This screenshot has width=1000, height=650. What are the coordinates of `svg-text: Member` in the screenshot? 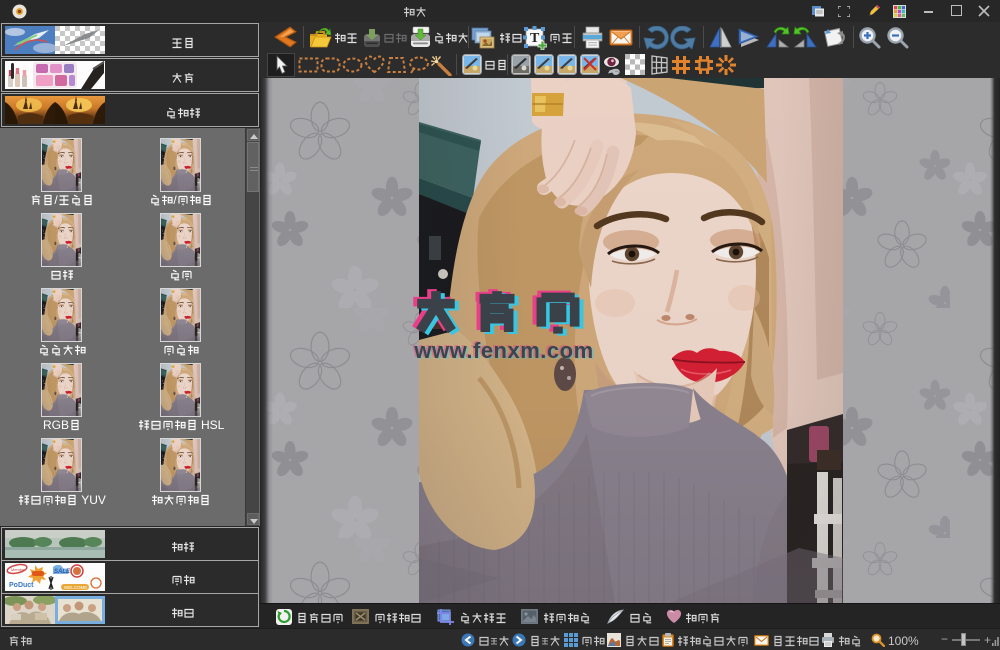 It's located at (18, 569).